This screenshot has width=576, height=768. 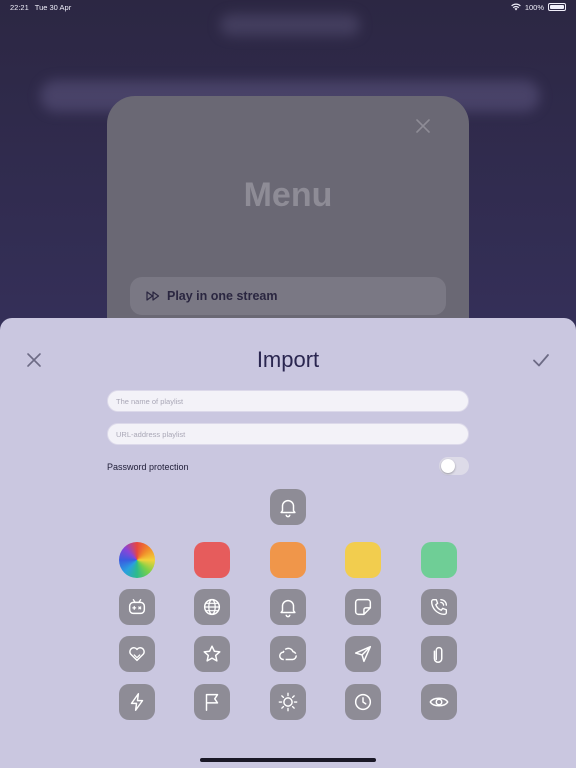 I want to click on color-picker-wheel, so click(x=137, y=560).